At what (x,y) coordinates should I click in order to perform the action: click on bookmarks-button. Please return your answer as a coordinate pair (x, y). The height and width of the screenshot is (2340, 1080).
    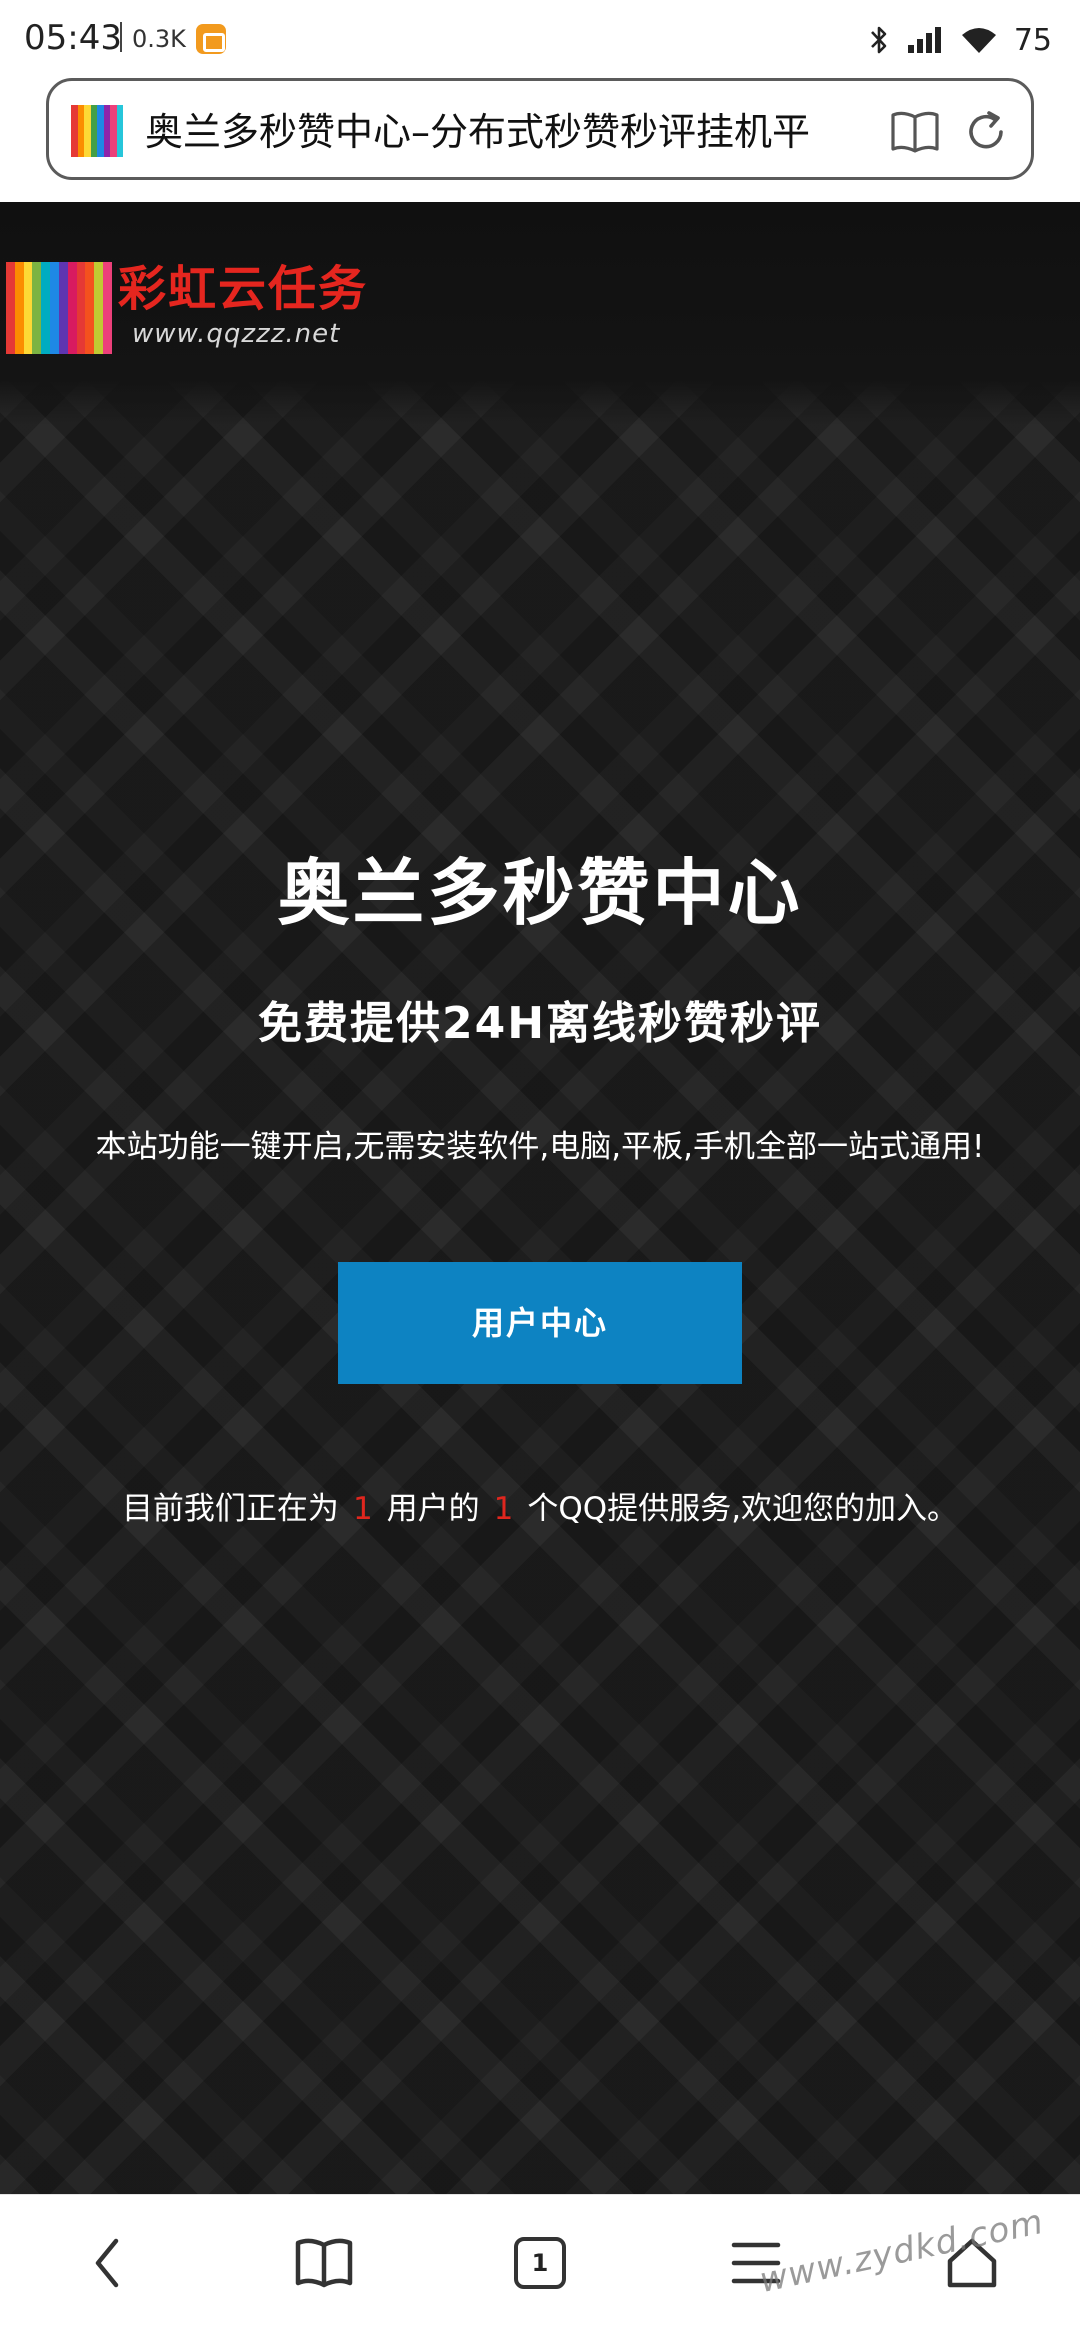
    Looking at the image, I should click on (324, 2263).